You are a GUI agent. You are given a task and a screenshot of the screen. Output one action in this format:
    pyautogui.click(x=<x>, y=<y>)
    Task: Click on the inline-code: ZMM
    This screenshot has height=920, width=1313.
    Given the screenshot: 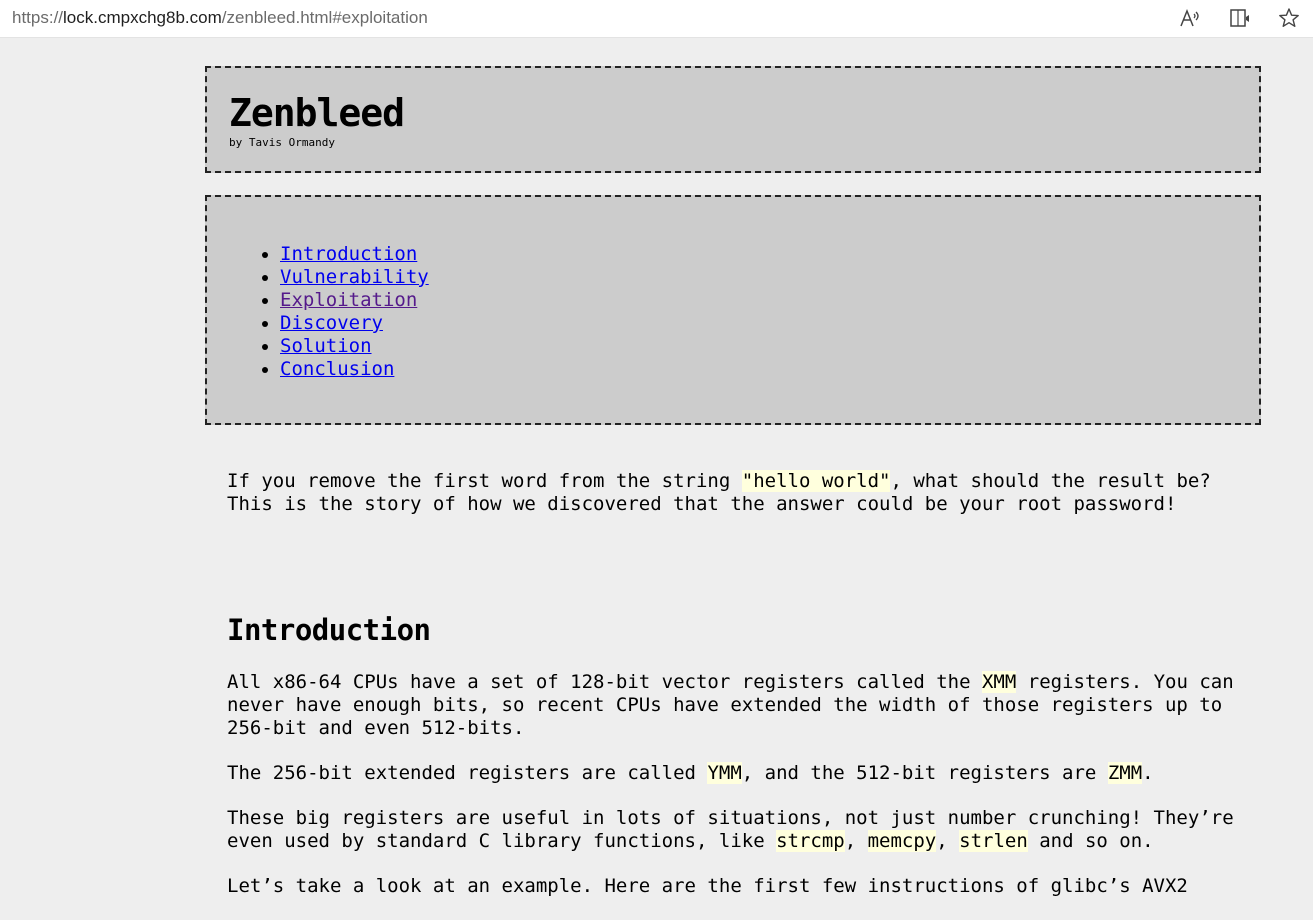 What is the action you would take?
    pyautogui.click(x=1125, y=773)
    